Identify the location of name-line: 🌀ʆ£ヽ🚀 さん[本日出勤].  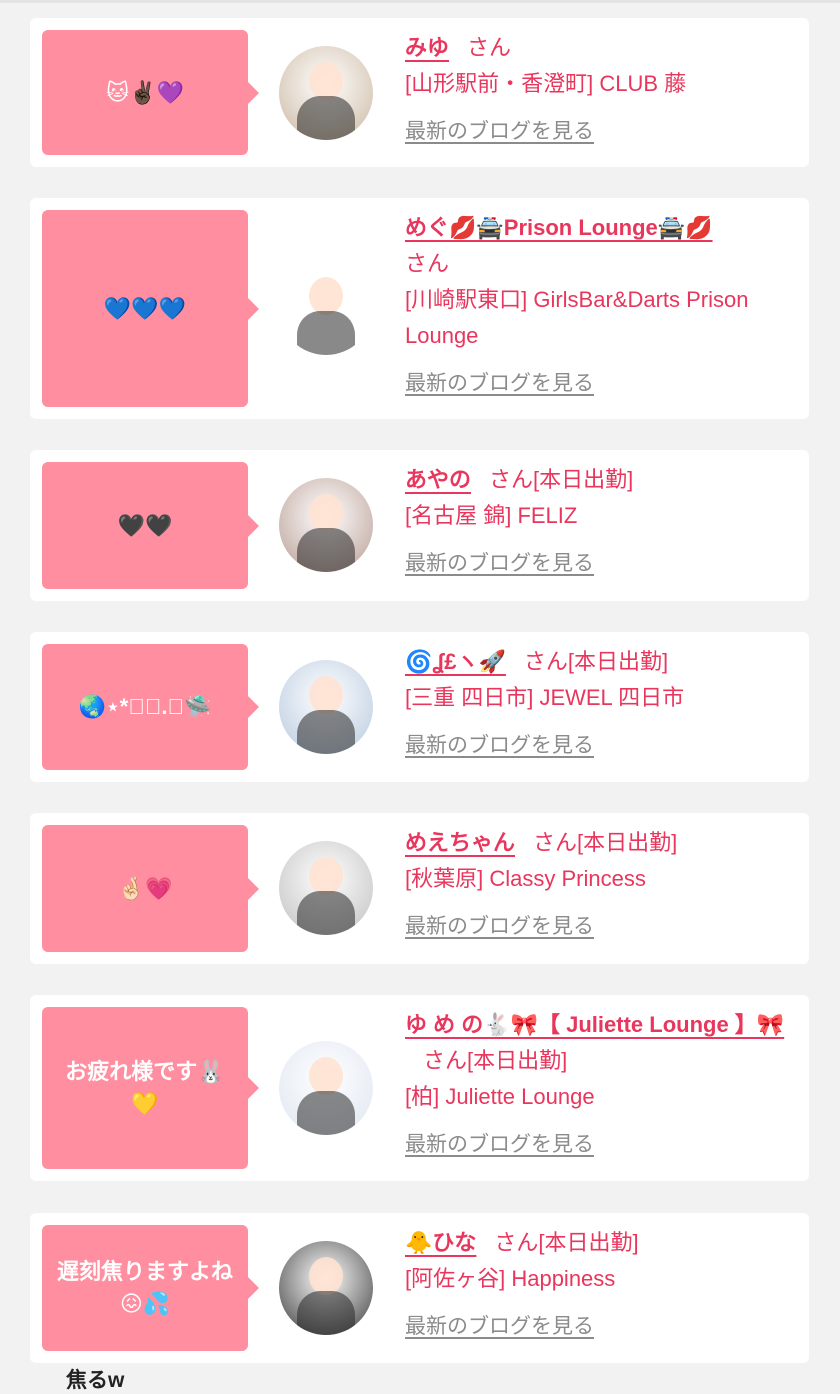
(602, 662).